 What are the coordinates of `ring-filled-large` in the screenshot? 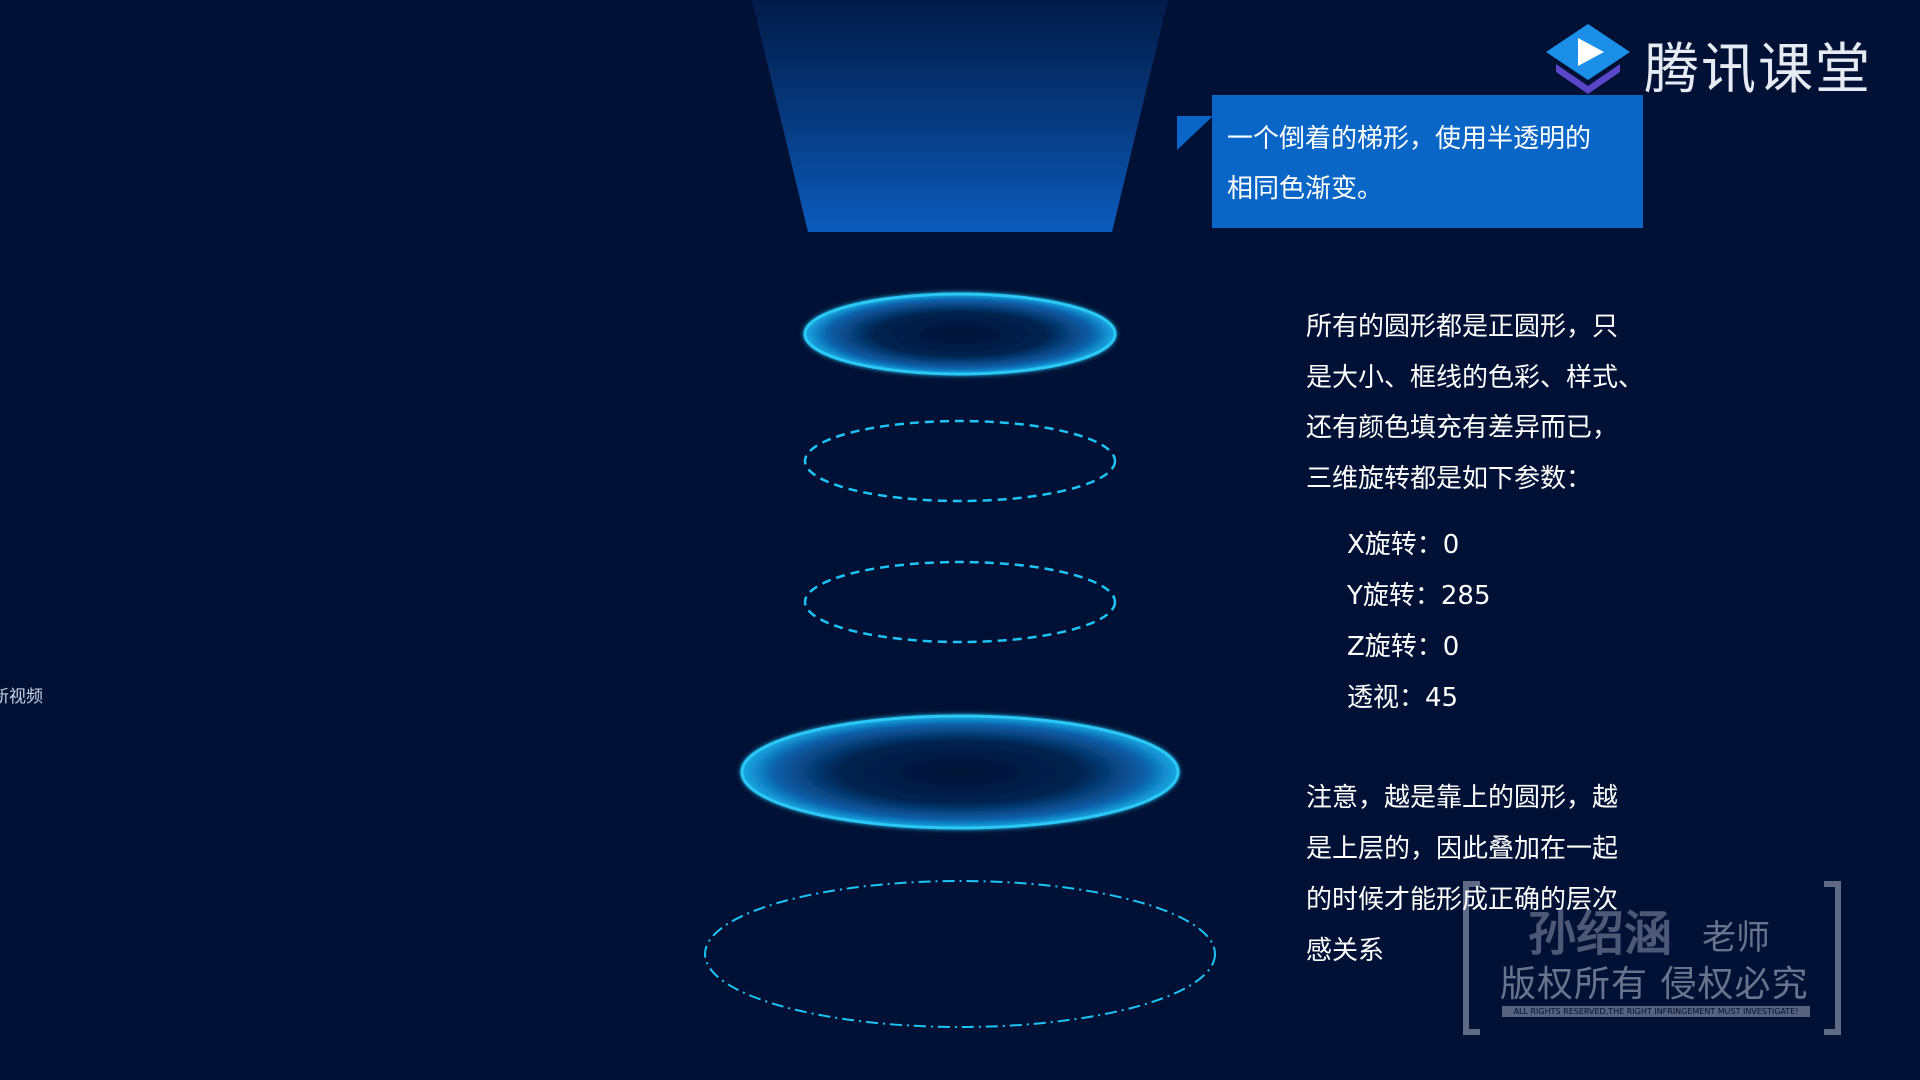 It's located at (960, 772).